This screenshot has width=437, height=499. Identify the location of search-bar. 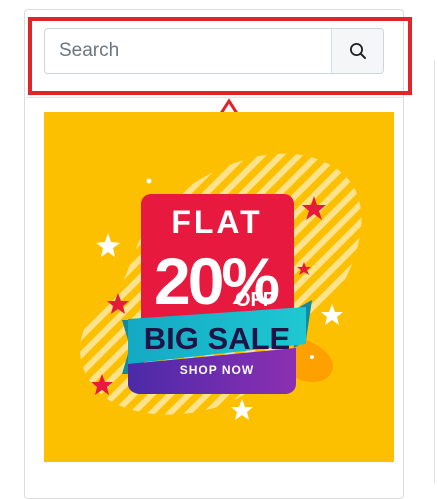
(214, 51).